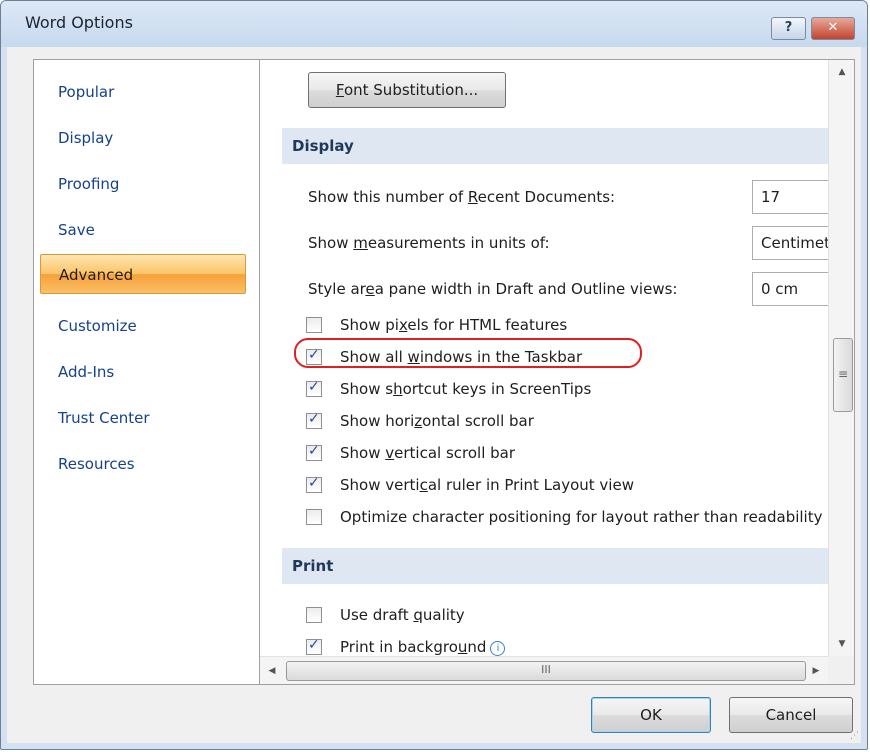 The height and width of the screenshot is (752, 870). I want to click on show-vertical-ruler-label: Show vertical ruler in Print Layout view, so click(487, 485).